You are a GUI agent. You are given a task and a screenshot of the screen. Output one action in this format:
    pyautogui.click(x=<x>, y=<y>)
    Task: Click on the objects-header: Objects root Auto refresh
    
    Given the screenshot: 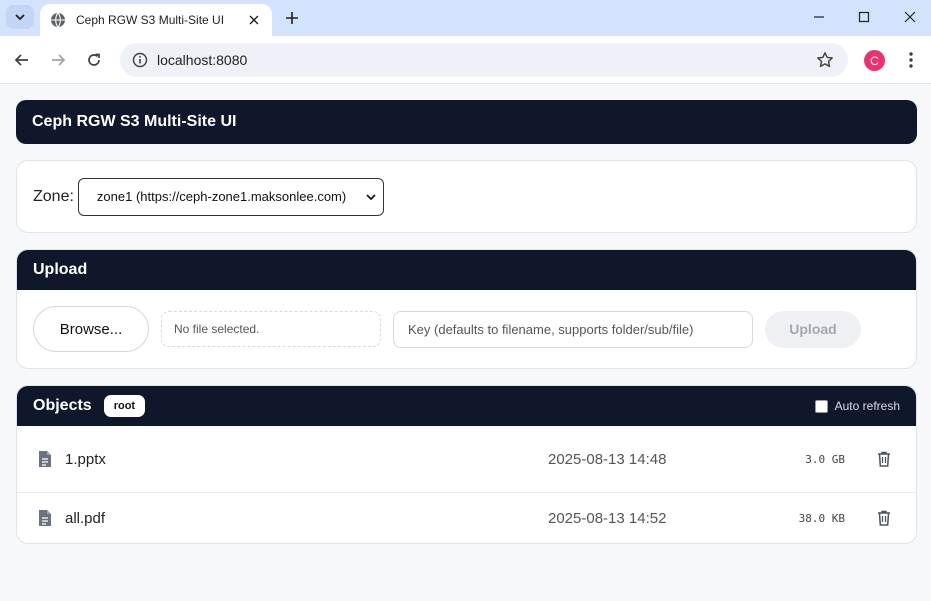 What is the action you would take?
    pyautogui.click(x=466, y=406)
    